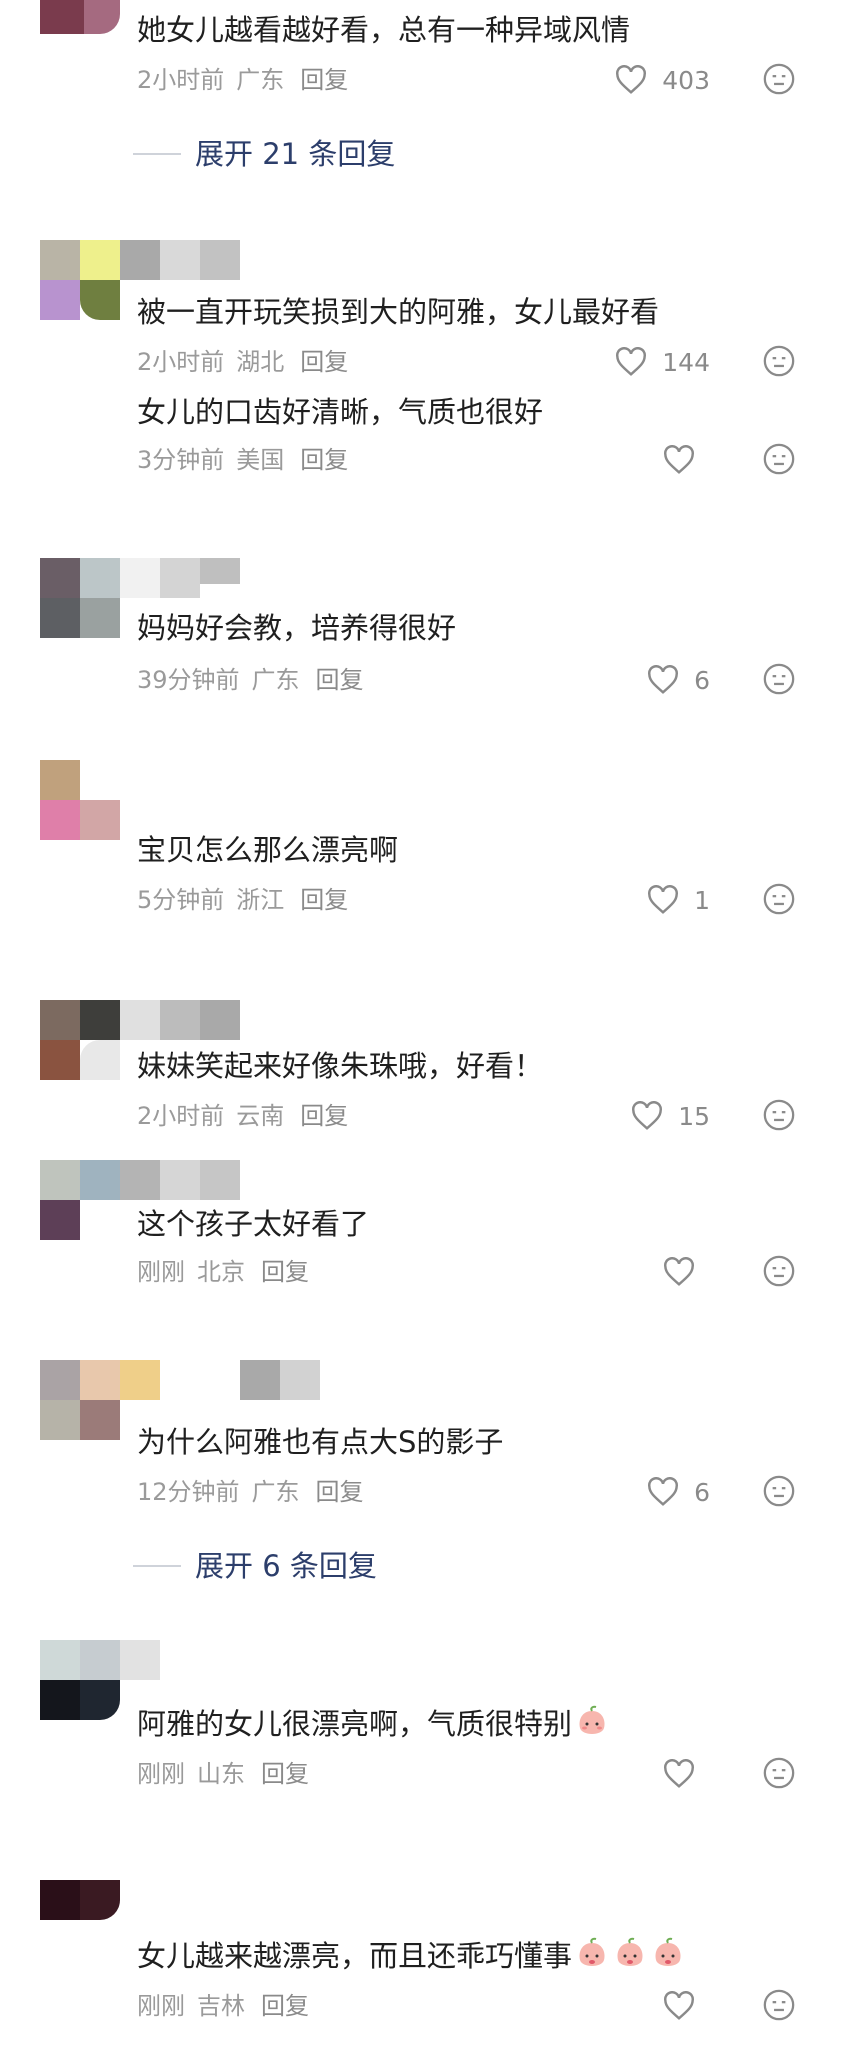 The width and height of the screenshot is (850, 2048). Describe the element at coordinates (340, 1066) in the screenshot. I see `comment-text: 妹妹笑起来好像朱珠哦，好看！` at that location.